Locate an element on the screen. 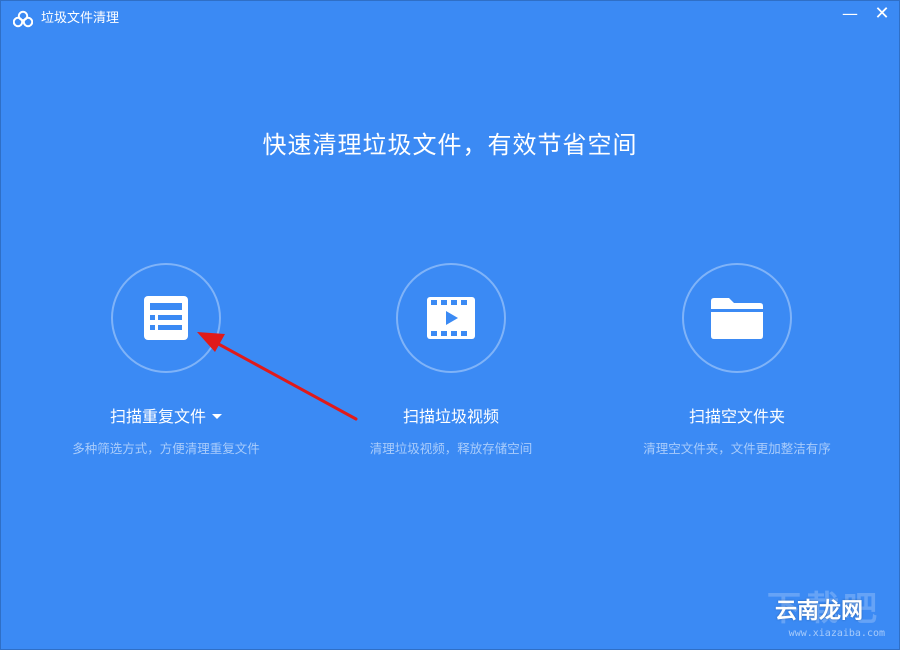 The width and height of the screenshot is (900, 650). scan-empty-folders-card: 扫描空文件夹 清理空文件夹，文件更加整洁有序 is located at coordinates (737, 360).